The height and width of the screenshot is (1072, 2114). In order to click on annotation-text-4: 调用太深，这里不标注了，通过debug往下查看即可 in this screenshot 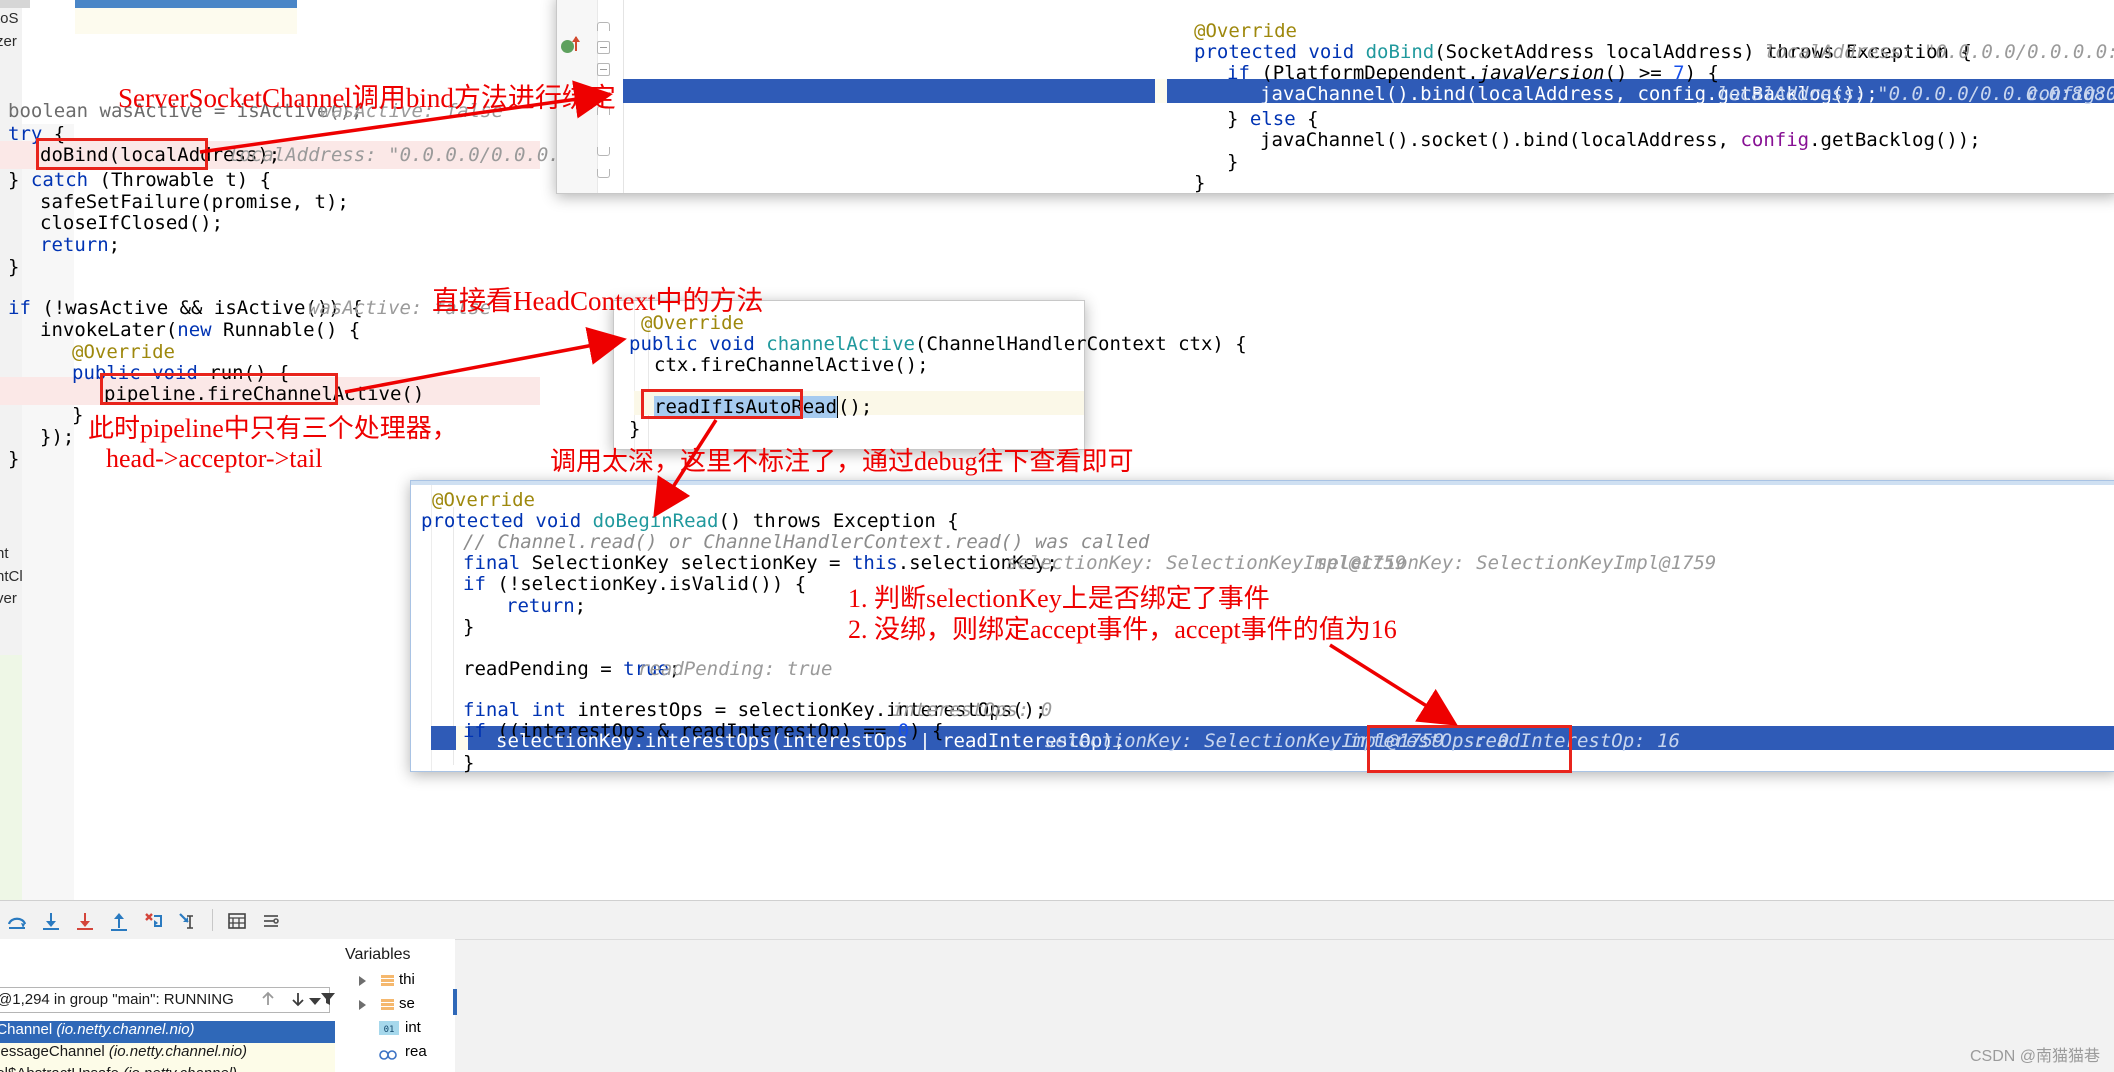, I will do `click(842, 461)`.